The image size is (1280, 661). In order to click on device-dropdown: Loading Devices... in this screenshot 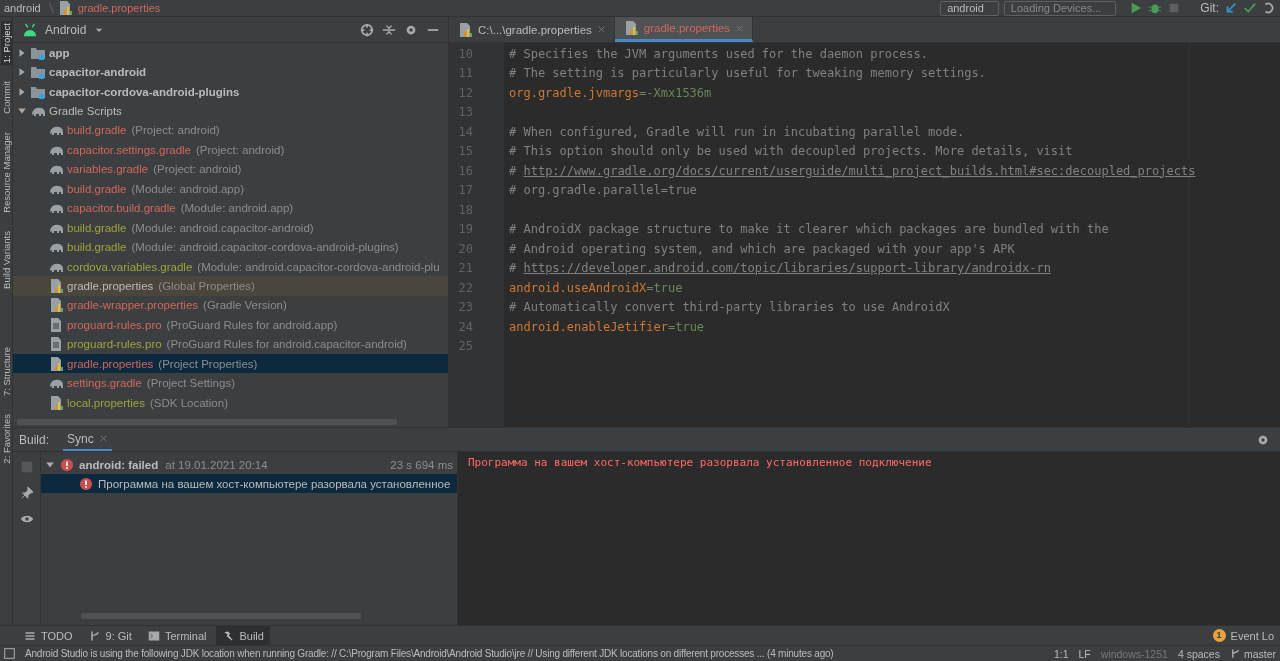, I will do `click(1060, 8)`.